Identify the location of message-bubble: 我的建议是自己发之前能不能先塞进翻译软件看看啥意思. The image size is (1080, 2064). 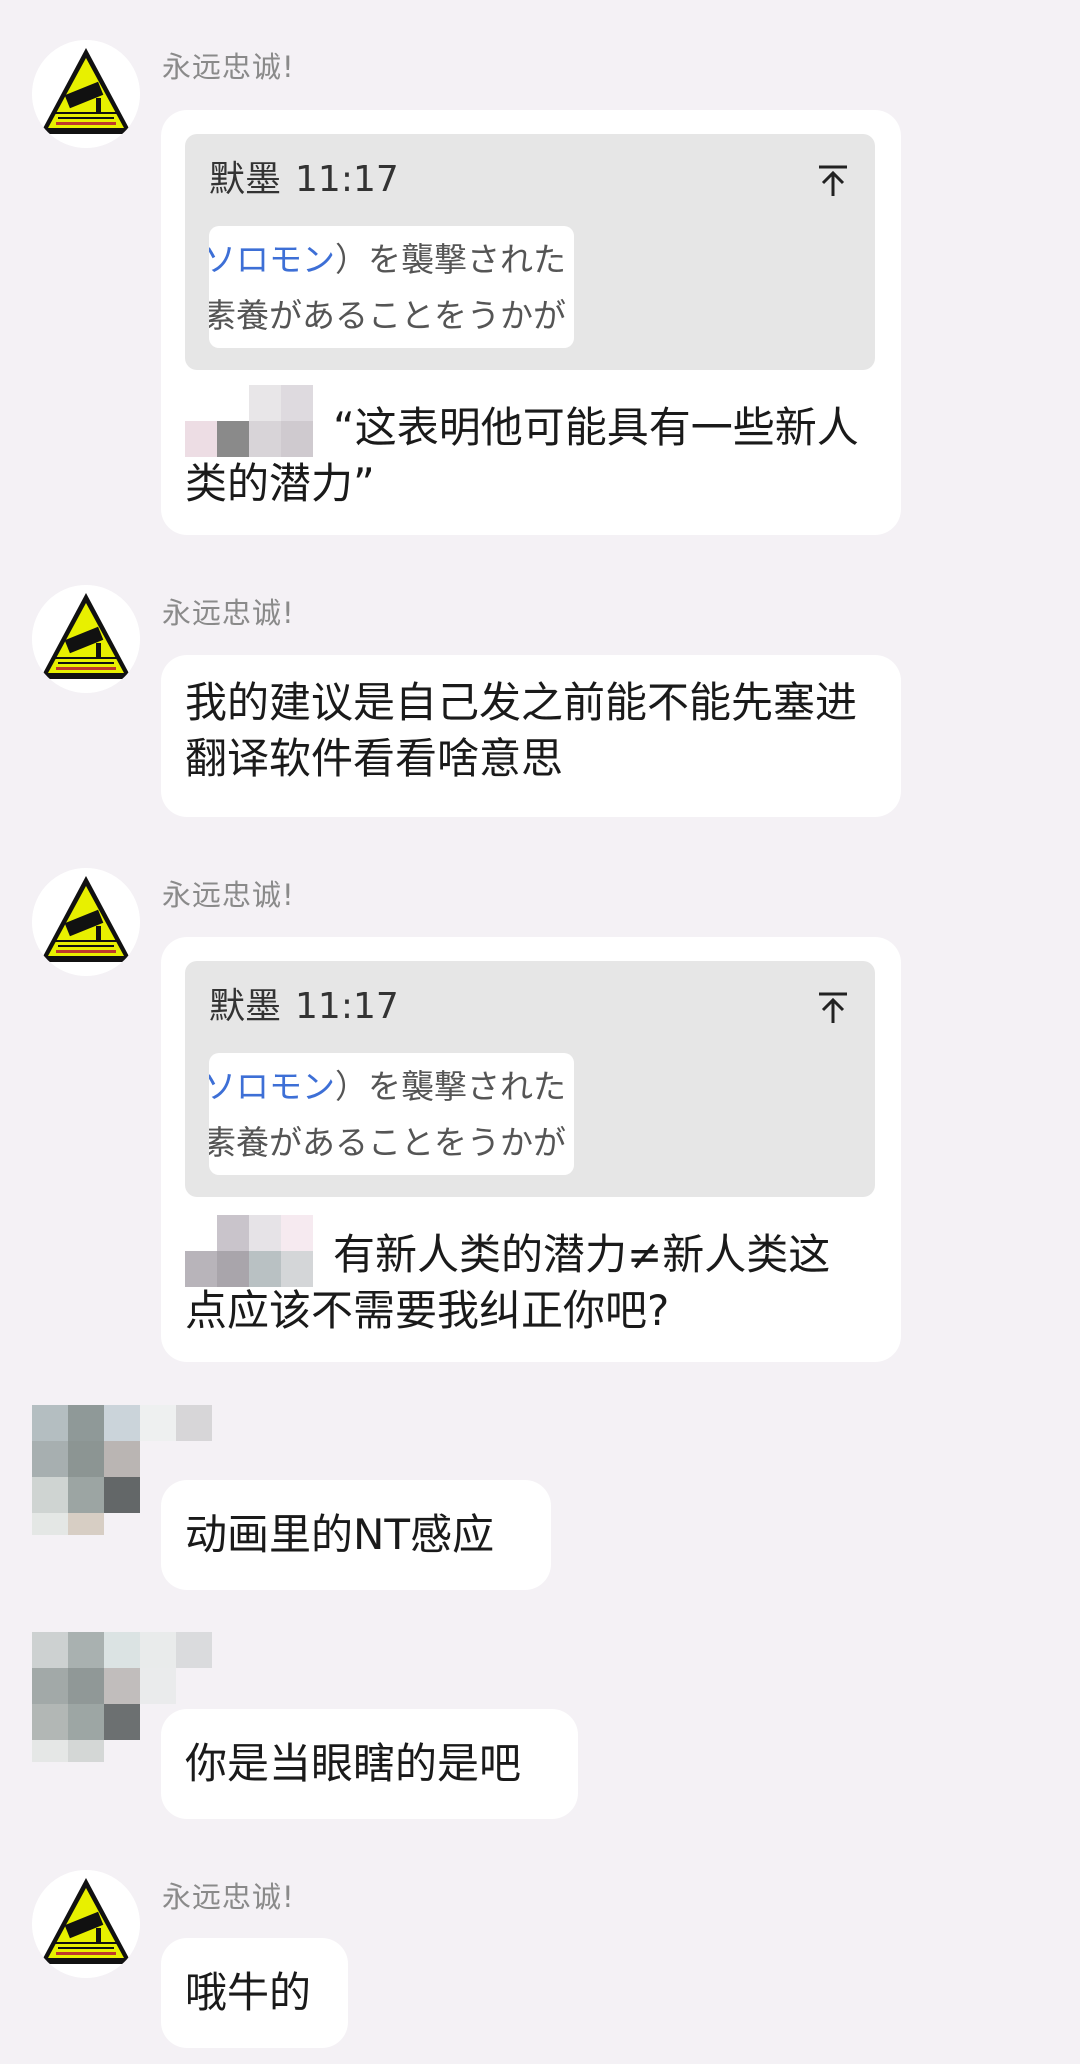
(531, 736).